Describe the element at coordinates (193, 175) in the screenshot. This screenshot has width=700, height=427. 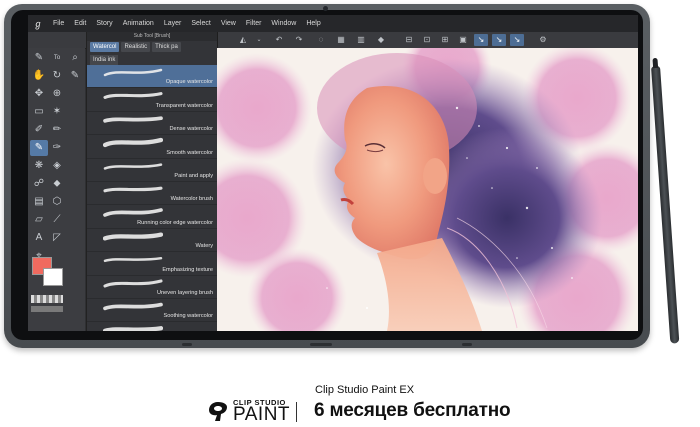
I see `brush-label: Paint and apply` at that location.